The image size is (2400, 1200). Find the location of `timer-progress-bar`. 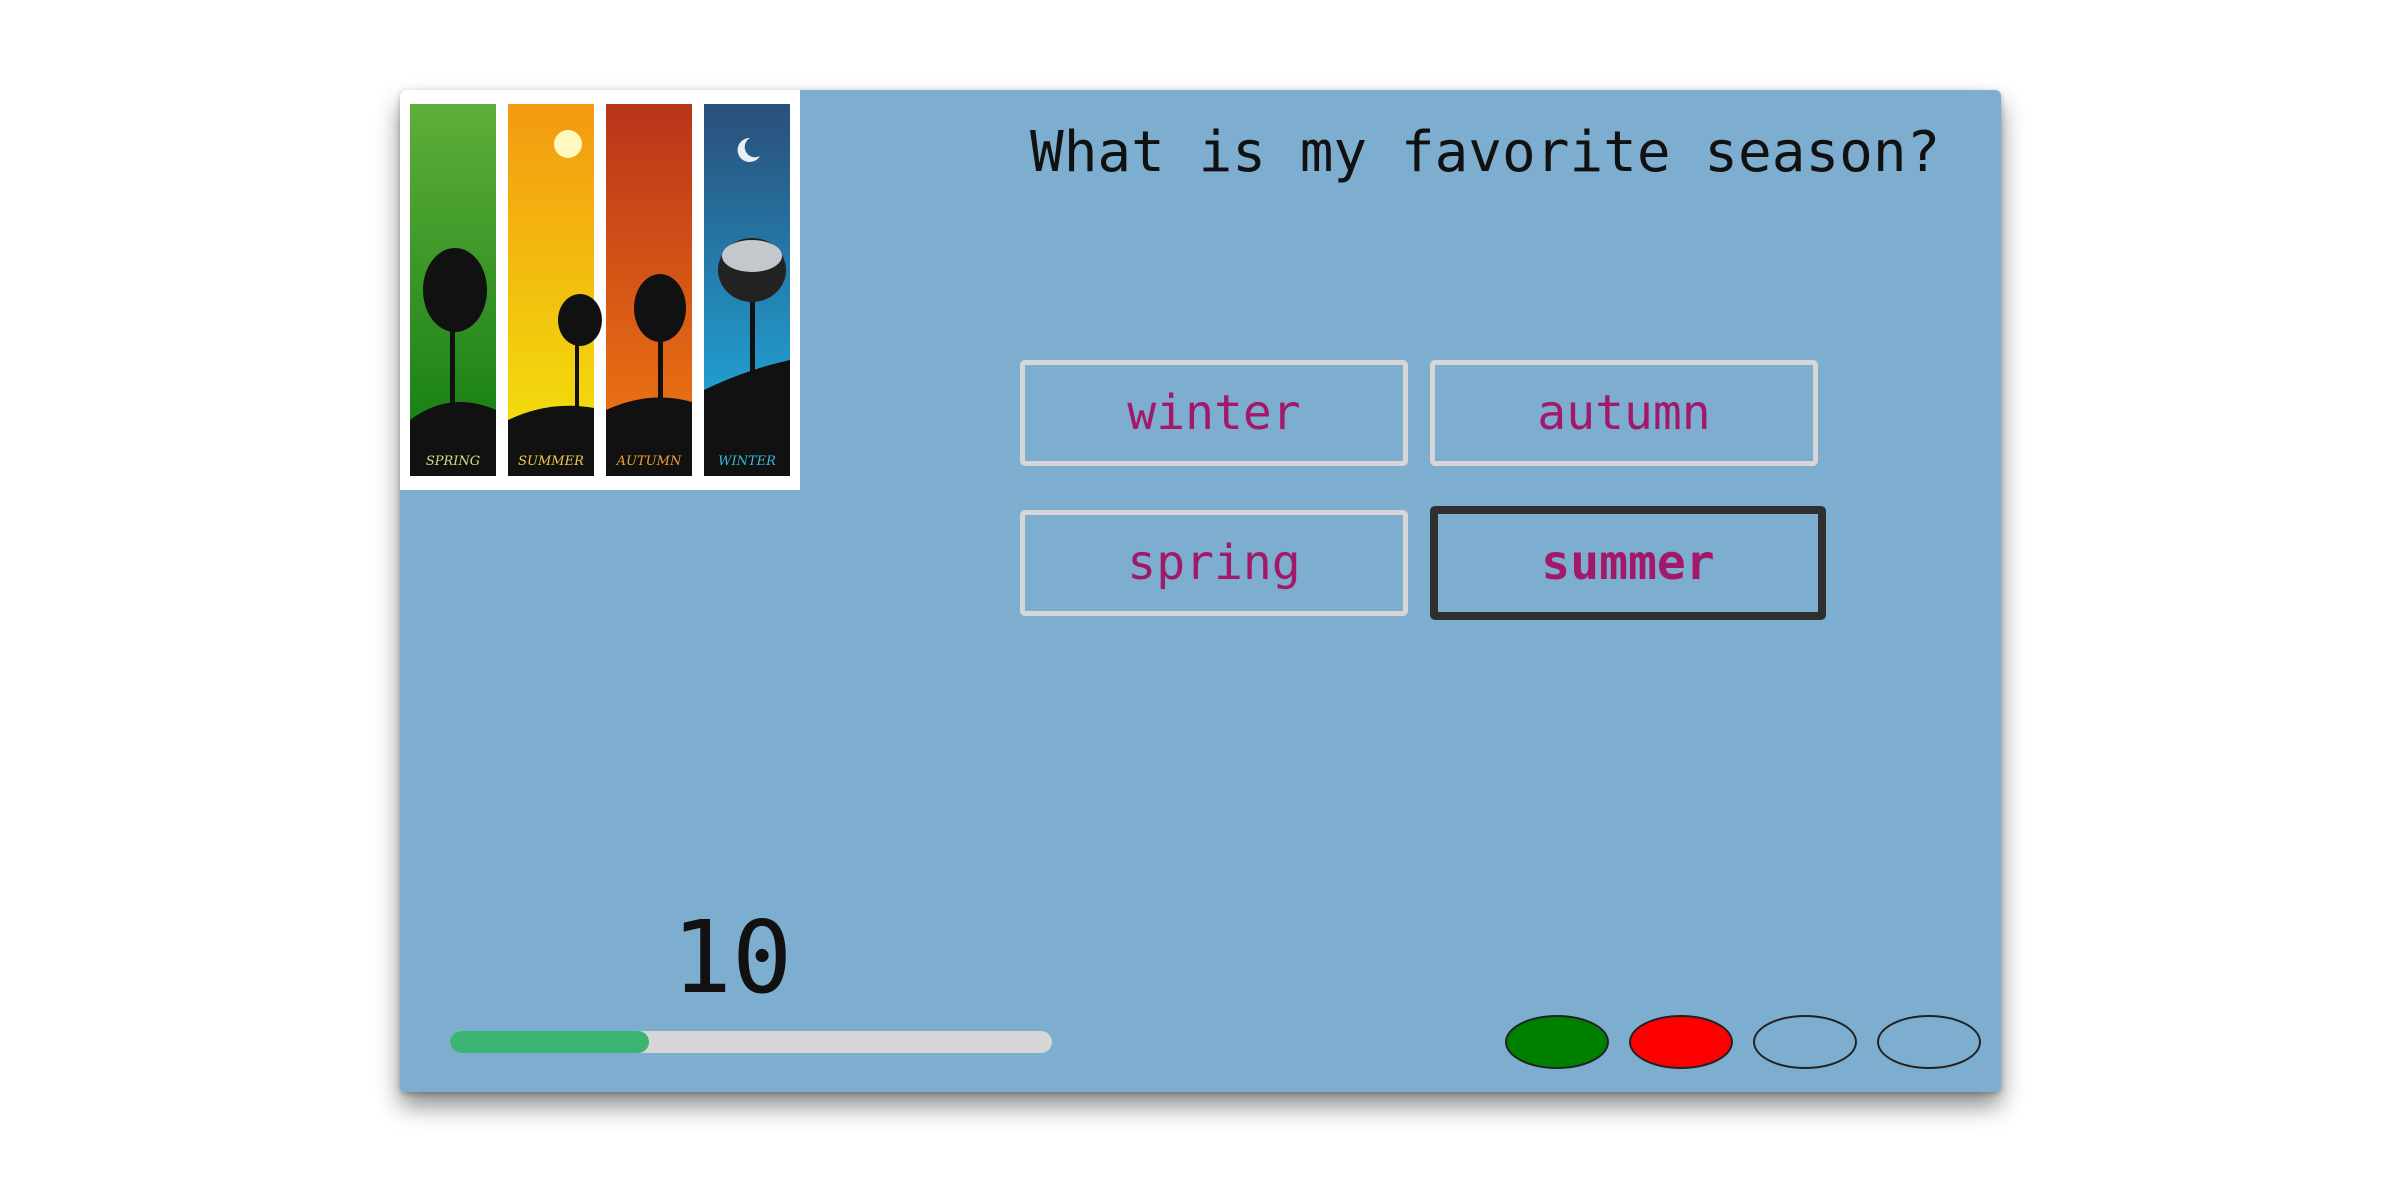

timer-progress-bar is located at coordinates (751, 1042).